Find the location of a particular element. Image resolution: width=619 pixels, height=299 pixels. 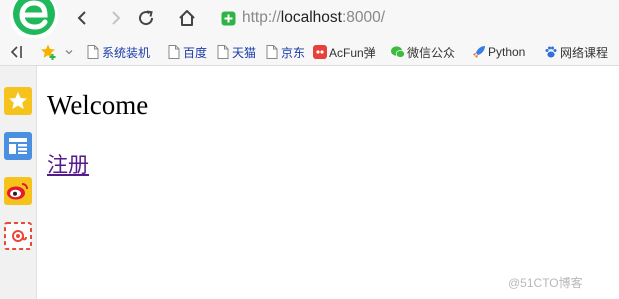

bookmark-label: 京东 is located at coordinates (293, 52).